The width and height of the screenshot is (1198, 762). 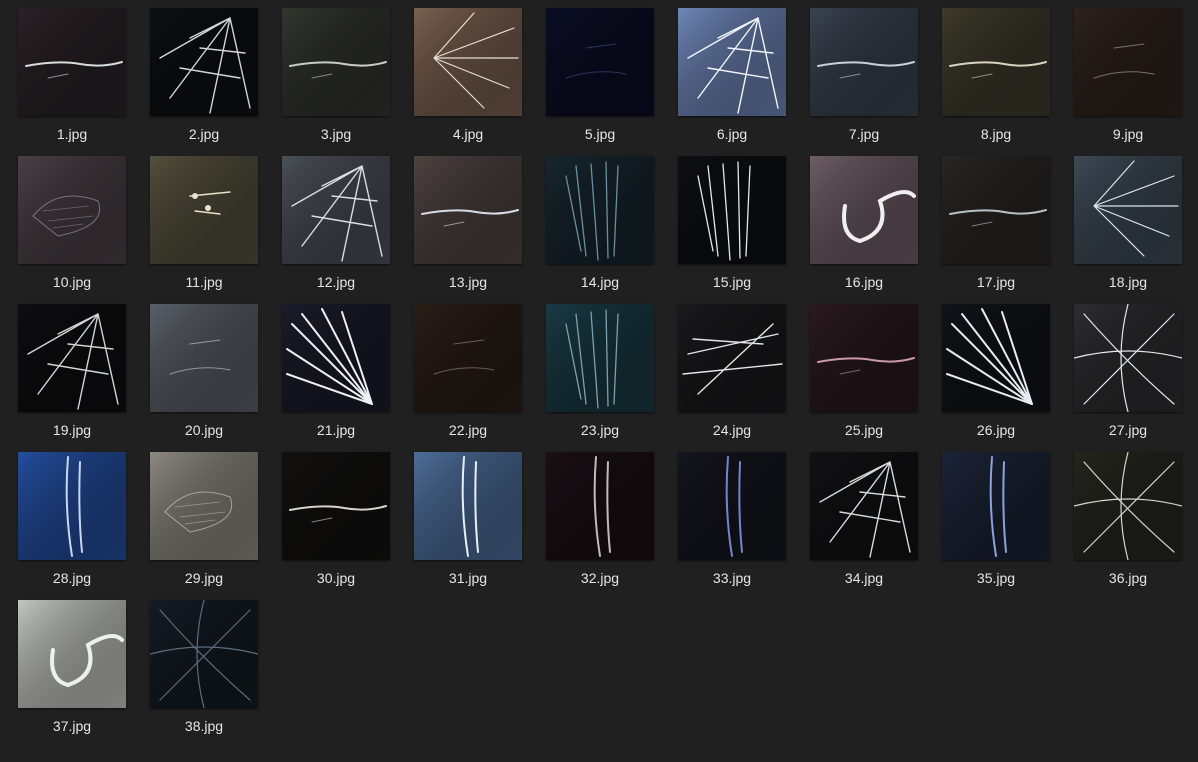 I want to click on file-item: 21.jpg, so click(x=336, y=376).